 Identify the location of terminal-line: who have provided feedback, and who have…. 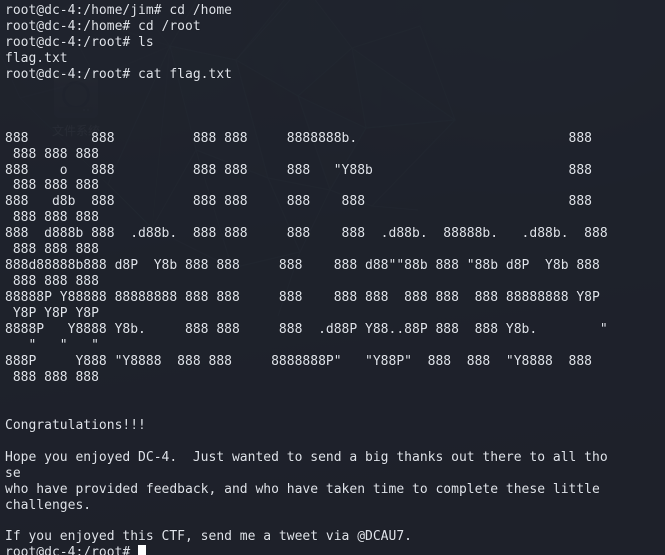
(302, 489).